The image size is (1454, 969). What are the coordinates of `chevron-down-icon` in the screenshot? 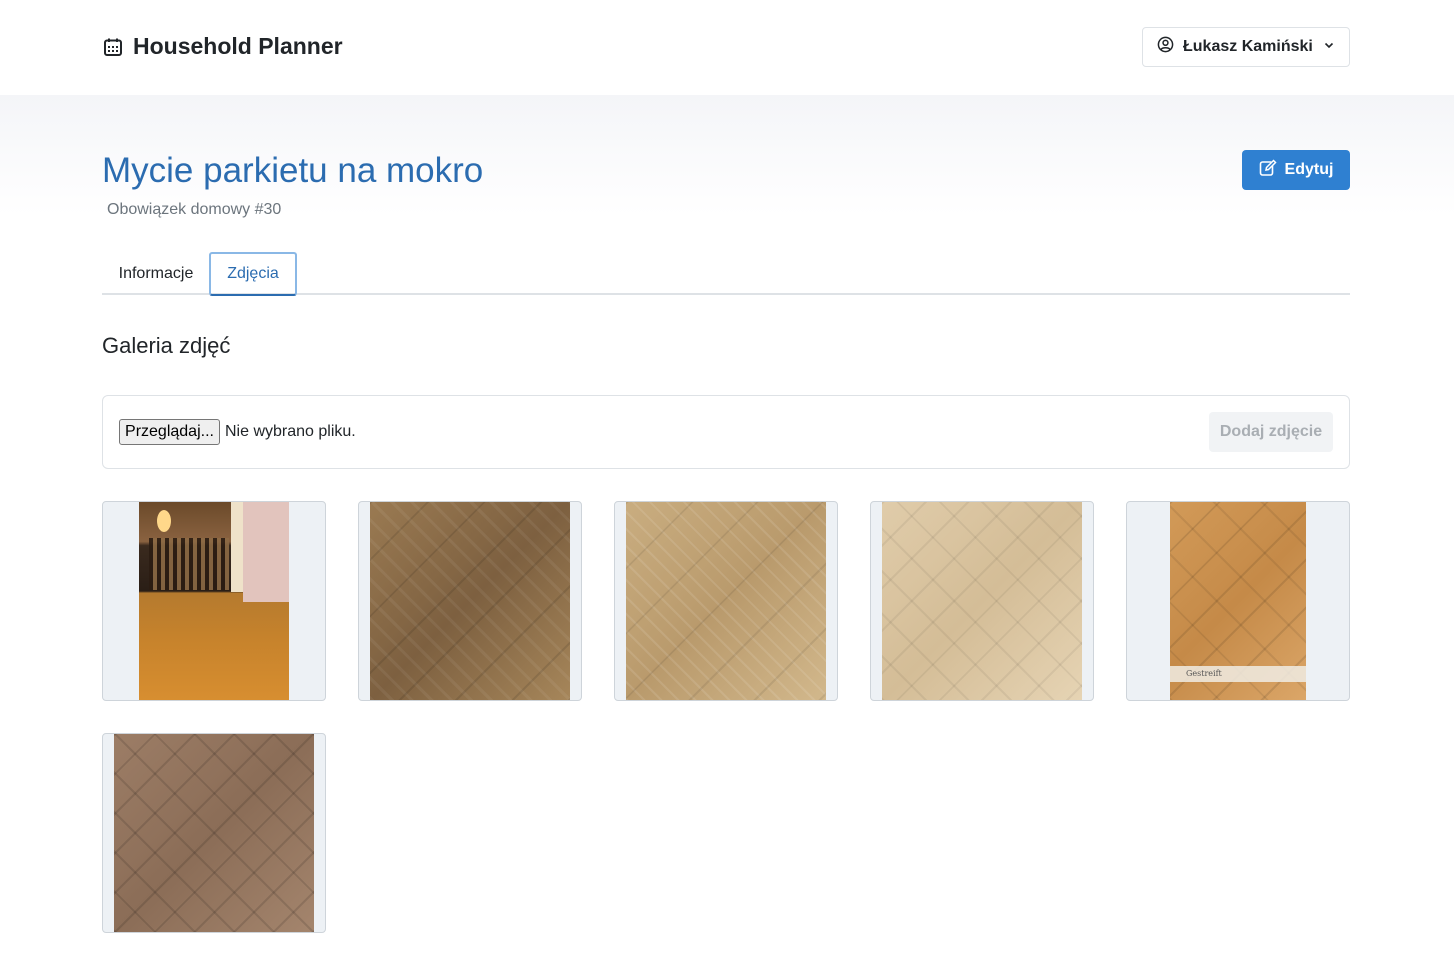 It's located at (1329, 47).